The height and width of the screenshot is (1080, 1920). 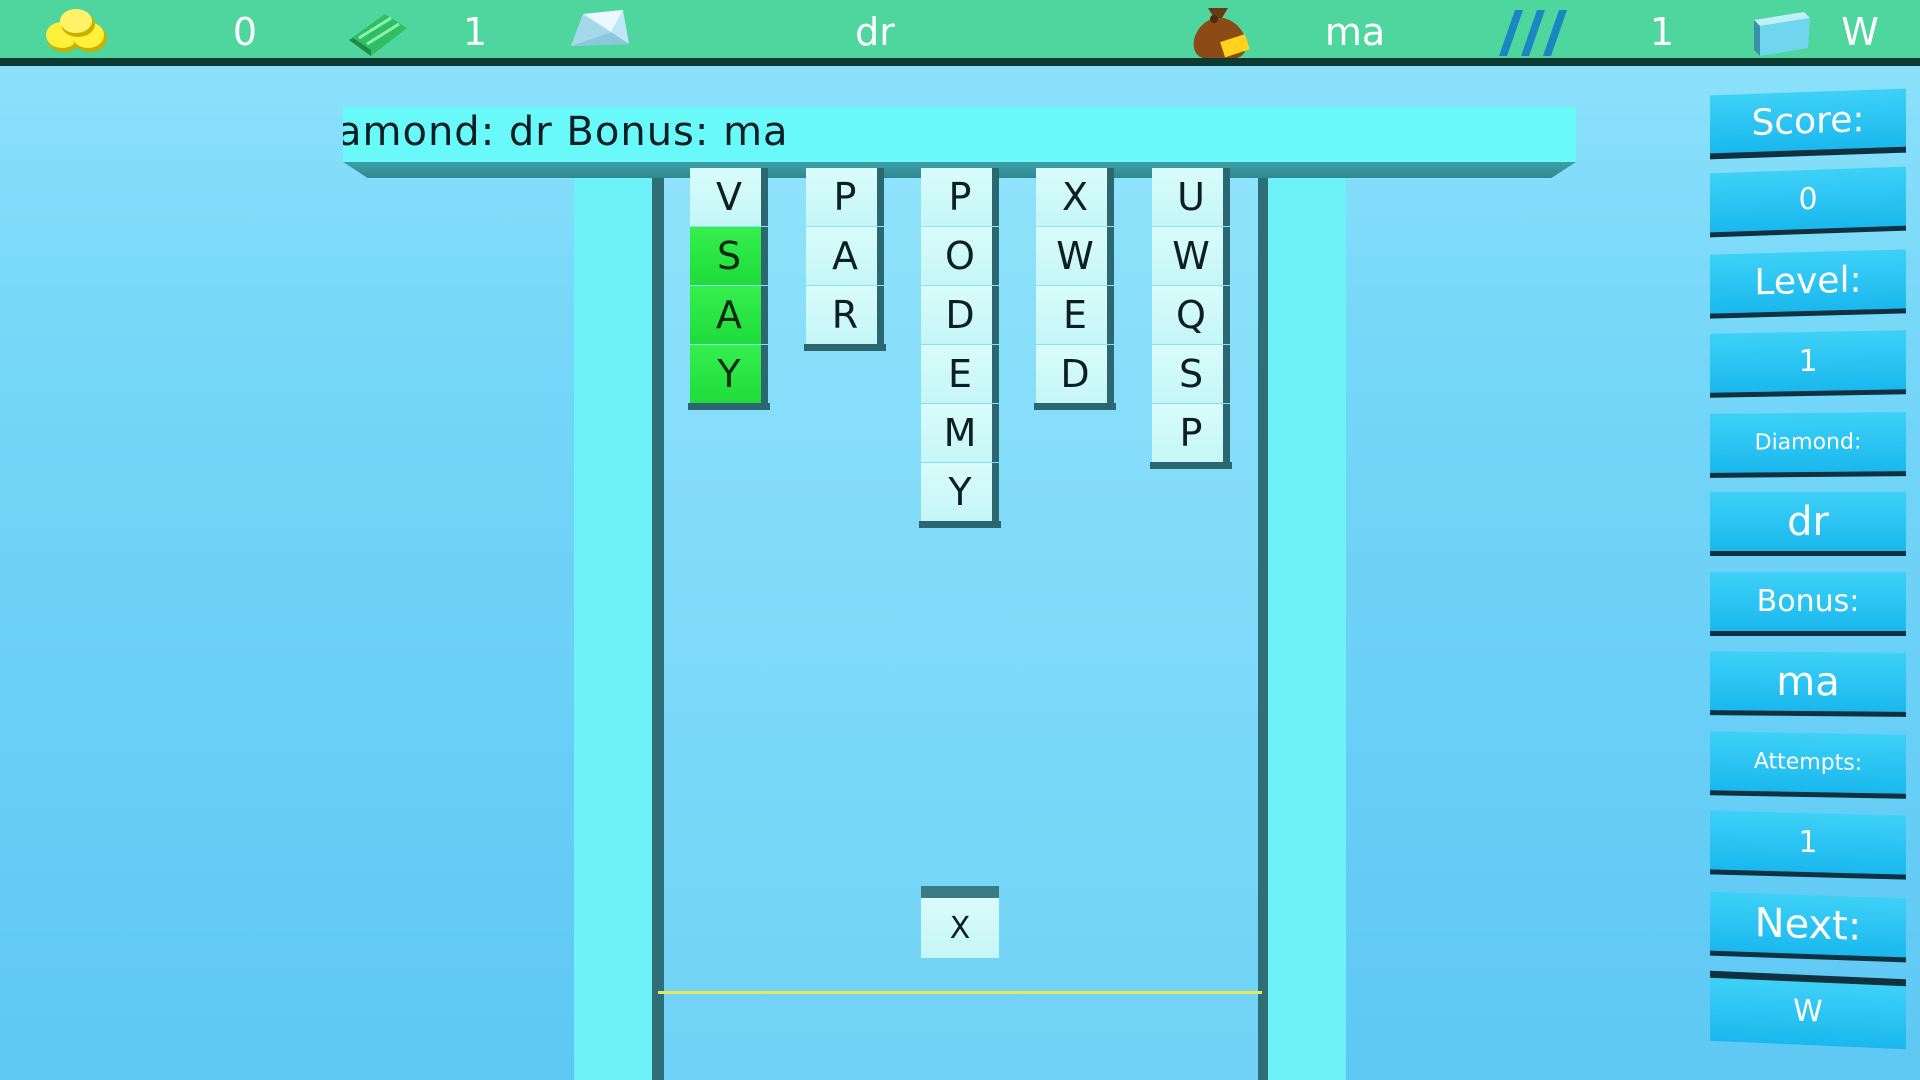 What do you see at coordinates (600, 34) in the screenshot?
I see `diamond-icon` at bounding box center [600, 34].